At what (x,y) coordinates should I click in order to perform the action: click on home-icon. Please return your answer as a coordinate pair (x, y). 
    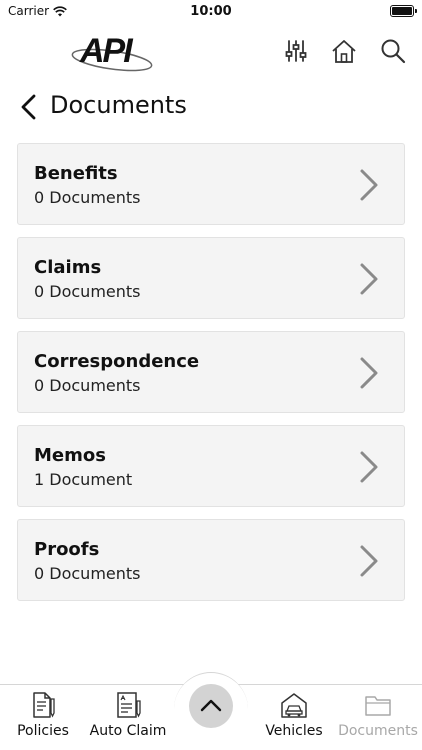
    Looking at the image, I should click on (344, 51).